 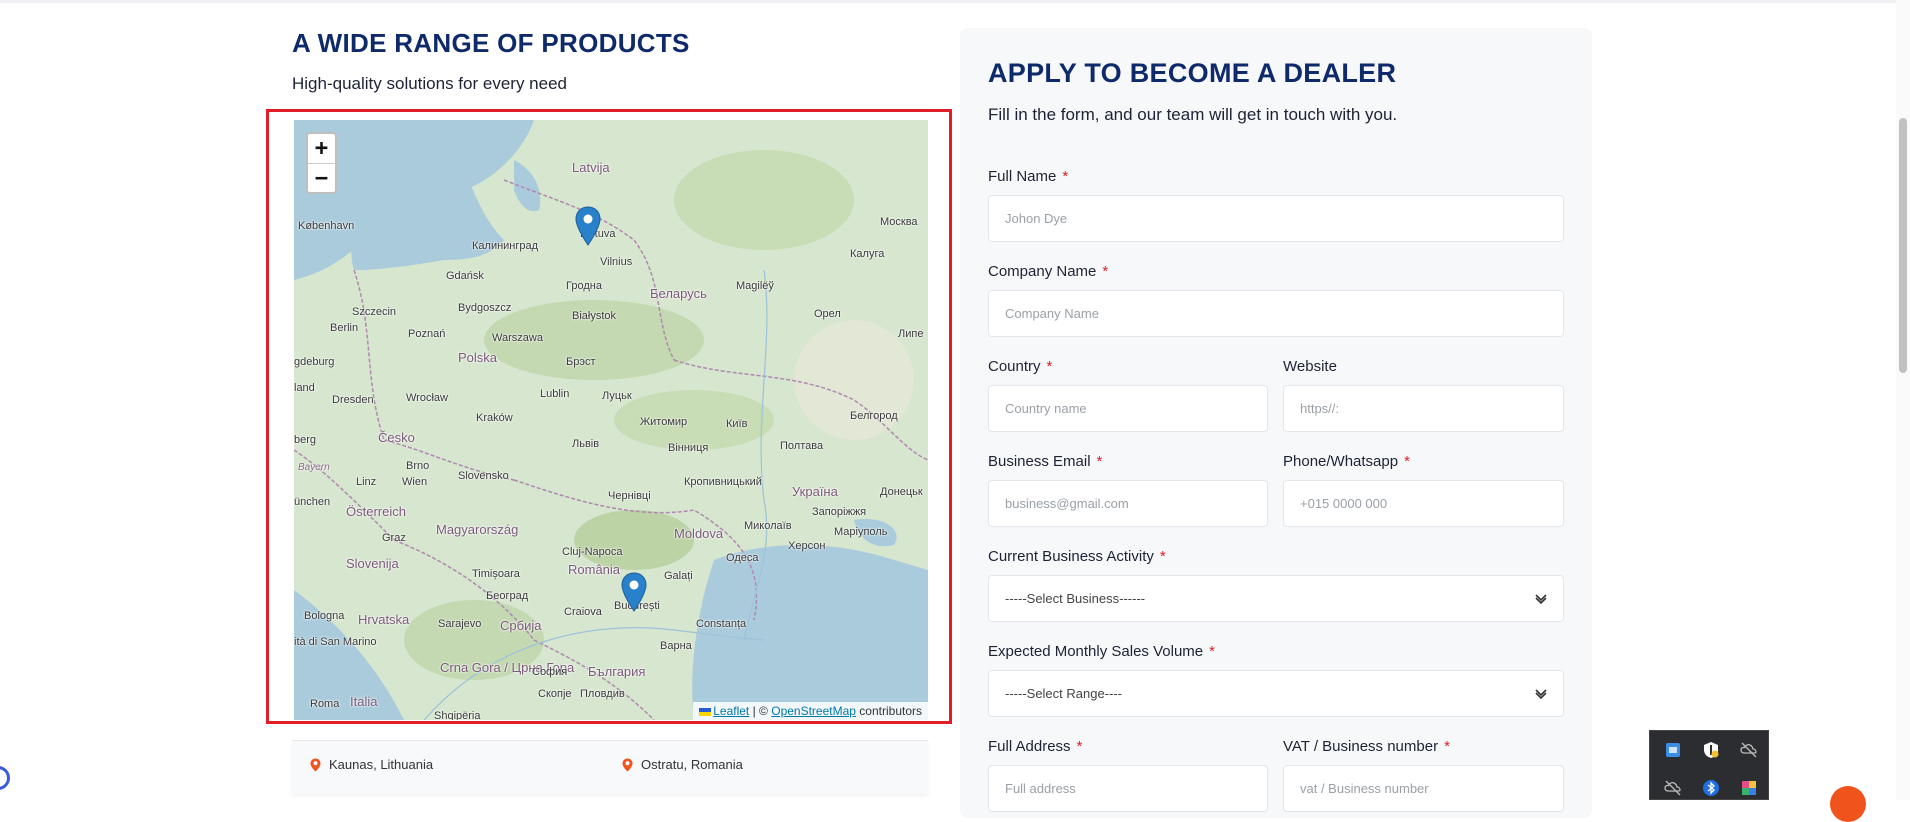 What do you see at coordinates (1423, 408) in the screenshot?
I see `website-input` at bounding box center [1423, 408].